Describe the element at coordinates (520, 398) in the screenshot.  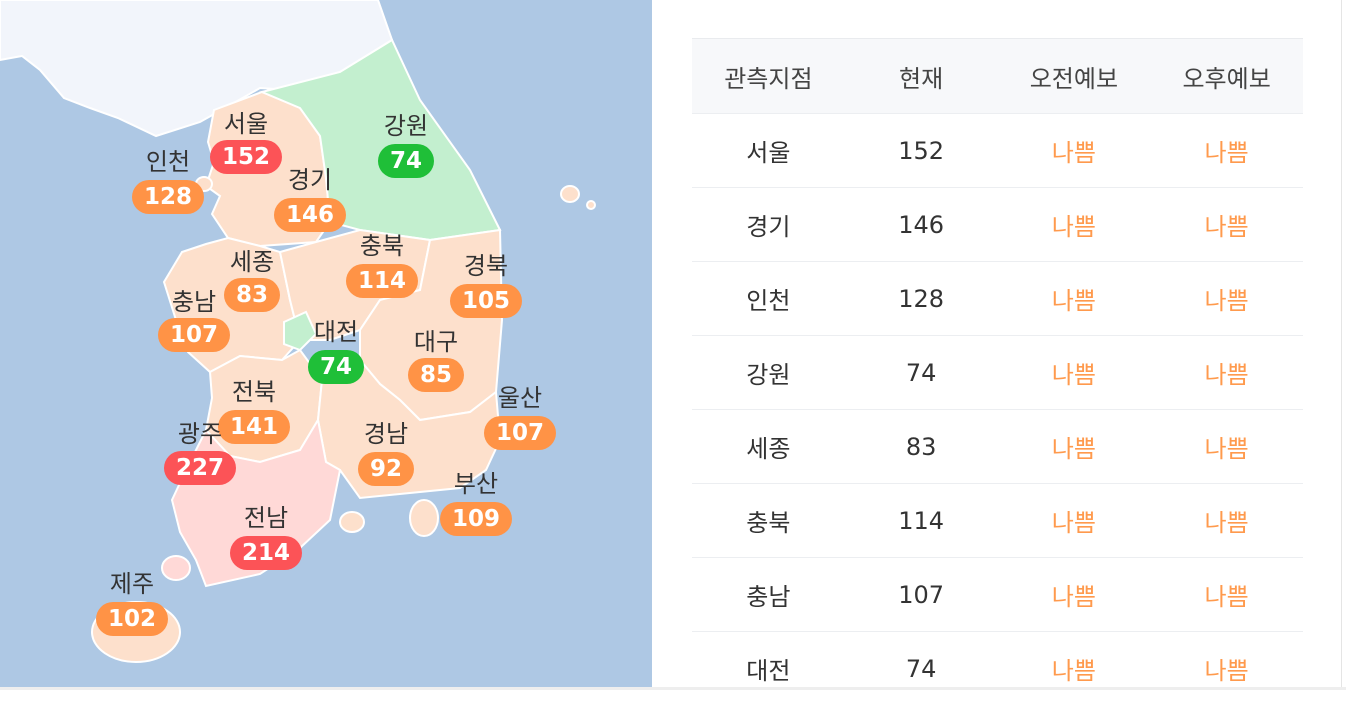
I see `region-name-label: 울산` at that location.